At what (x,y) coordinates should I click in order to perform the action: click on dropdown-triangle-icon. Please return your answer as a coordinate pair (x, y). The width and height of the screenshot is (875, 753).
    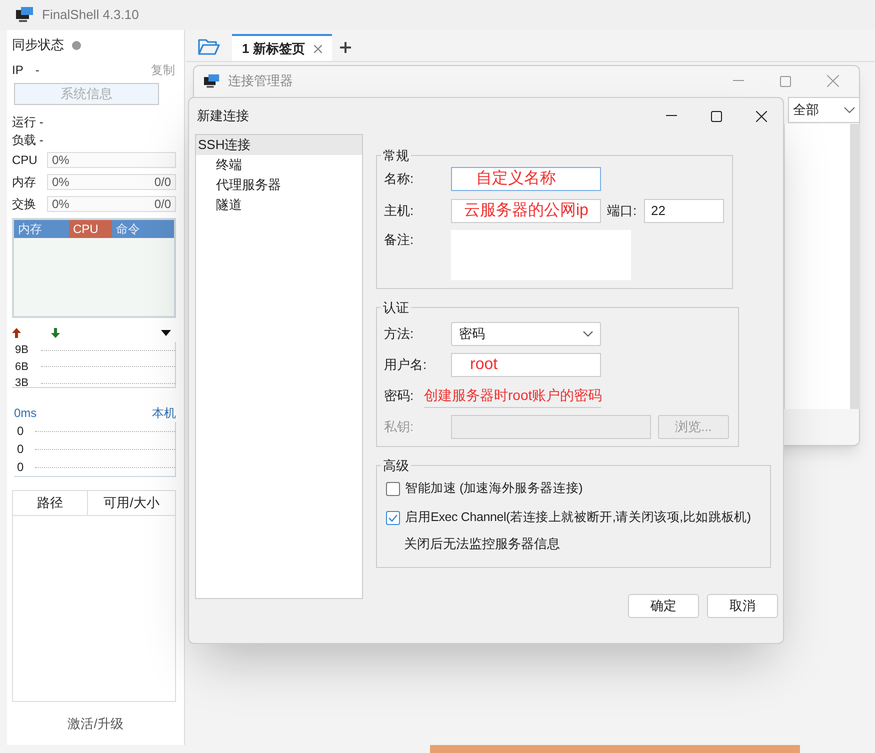
    Looking at the image, I should click on (165, 333).